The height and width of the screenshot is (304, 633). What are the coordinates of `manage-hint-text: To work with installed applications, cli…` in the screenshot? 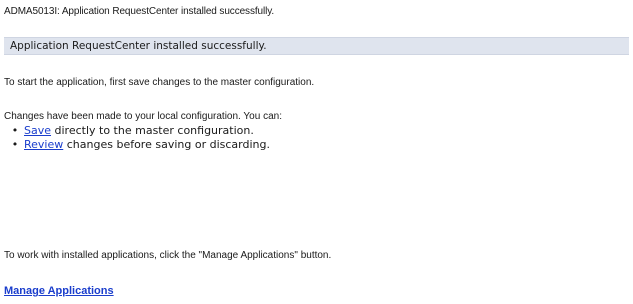 It's located at (168, 255).